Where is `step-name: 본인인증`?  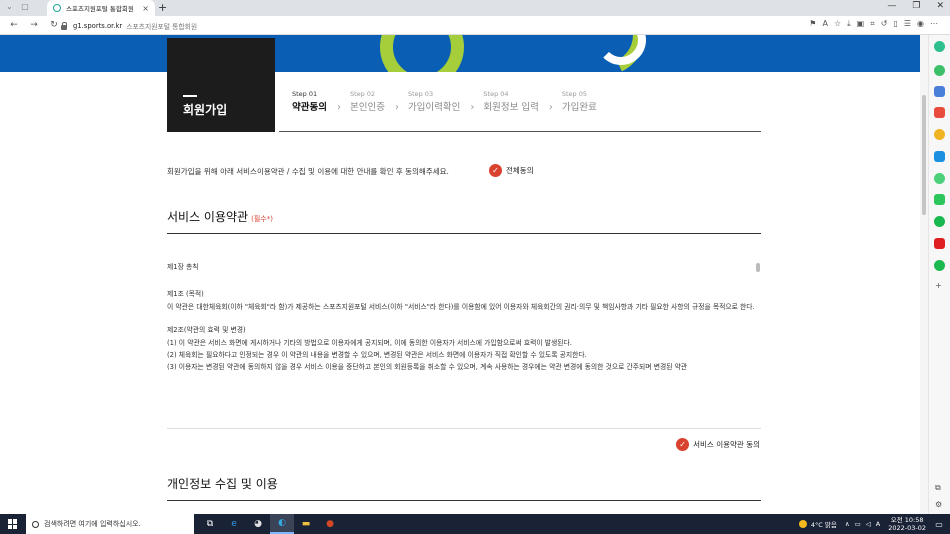 step-name: 본인인증 is located at coordinates (367, 107).